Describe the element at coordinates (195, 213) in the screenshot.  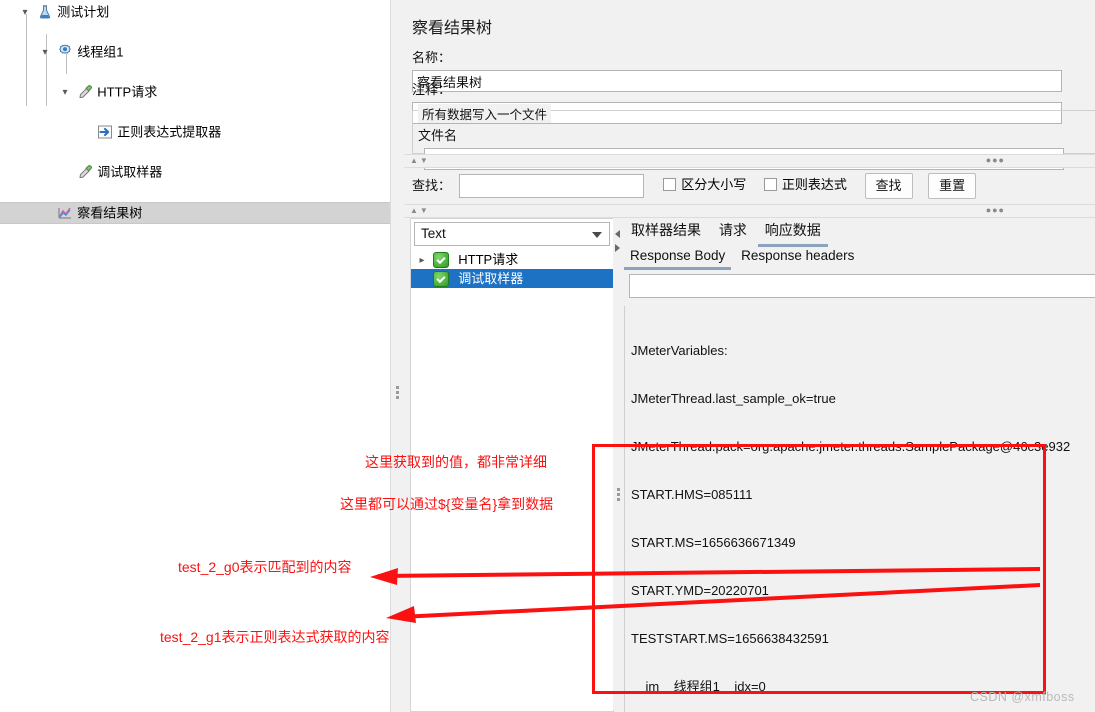
I see `tree-node-view-results-tree: 察看结果树` at that location.